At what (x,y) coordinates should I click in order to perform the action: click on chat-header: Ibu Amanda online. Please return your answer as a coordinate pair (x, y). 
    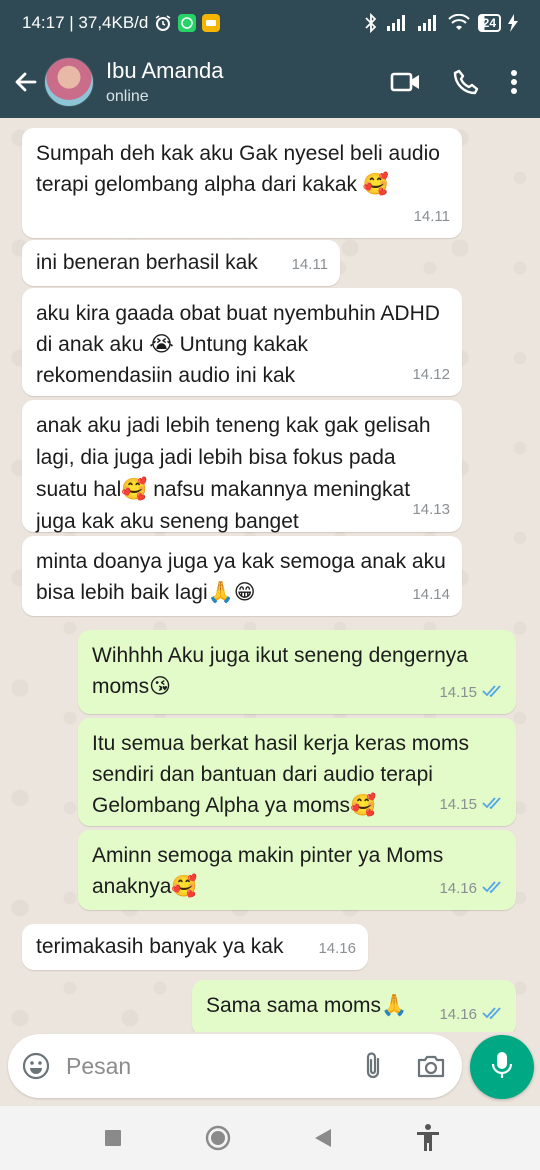
    Looking at the image, I should click on (270, 82).